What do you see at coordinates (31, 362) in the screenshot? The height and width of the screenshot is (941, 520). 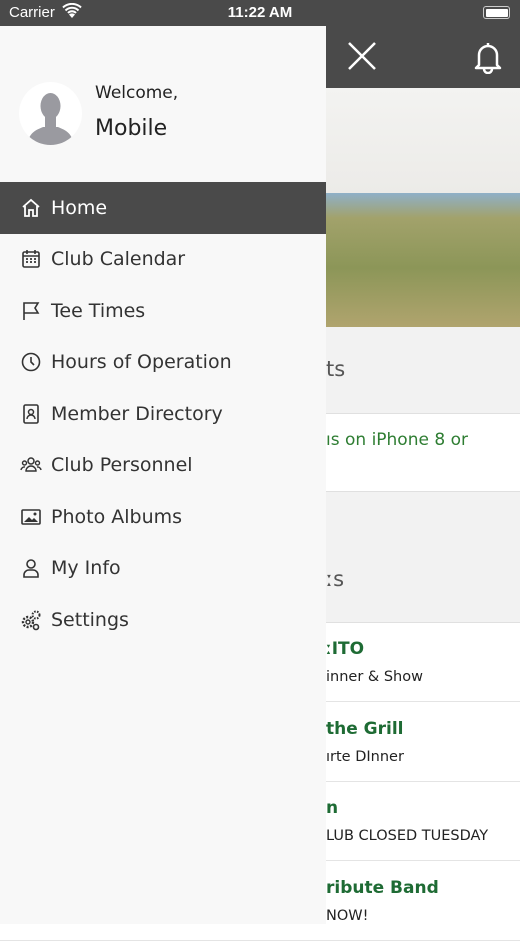 I see `clock-icon` at bounding box center [31, 362].